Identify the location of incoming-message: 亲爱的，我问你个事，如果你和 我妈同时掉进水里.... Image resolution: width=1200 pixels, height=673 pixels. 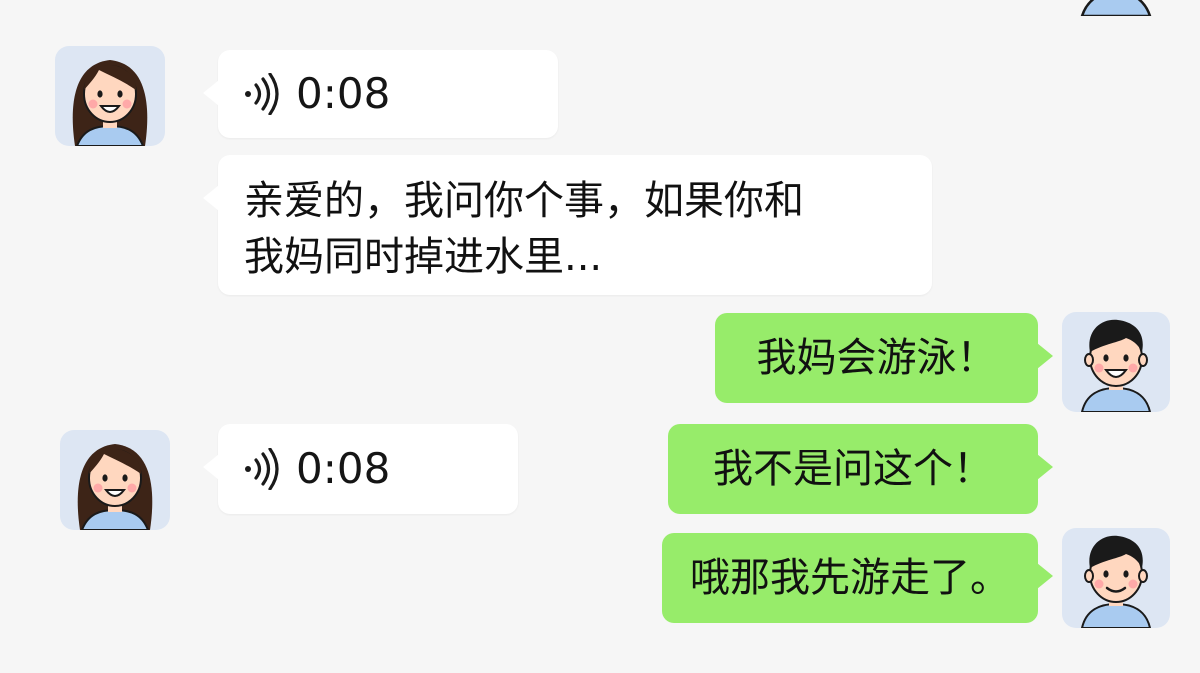
(567, 225).